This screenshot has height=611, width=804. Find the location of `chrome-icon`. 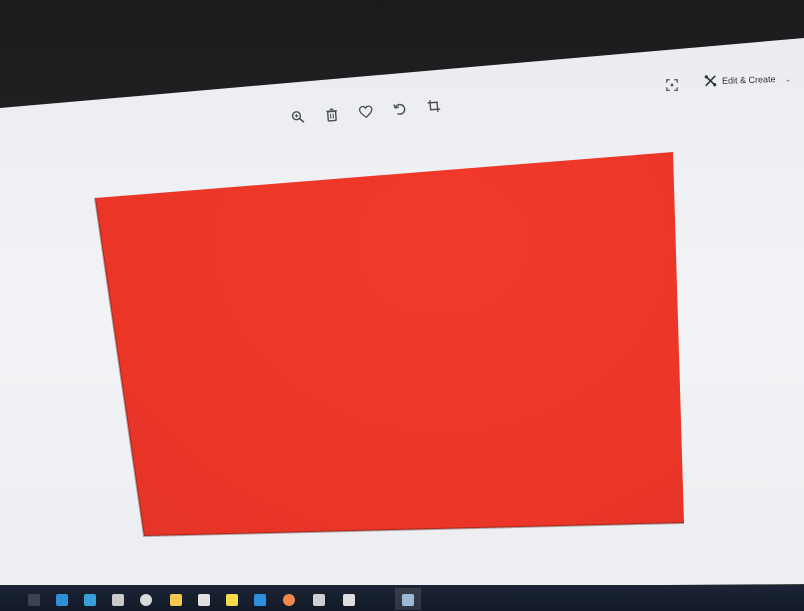

chrome-icon is located at coordinates (146, 600).